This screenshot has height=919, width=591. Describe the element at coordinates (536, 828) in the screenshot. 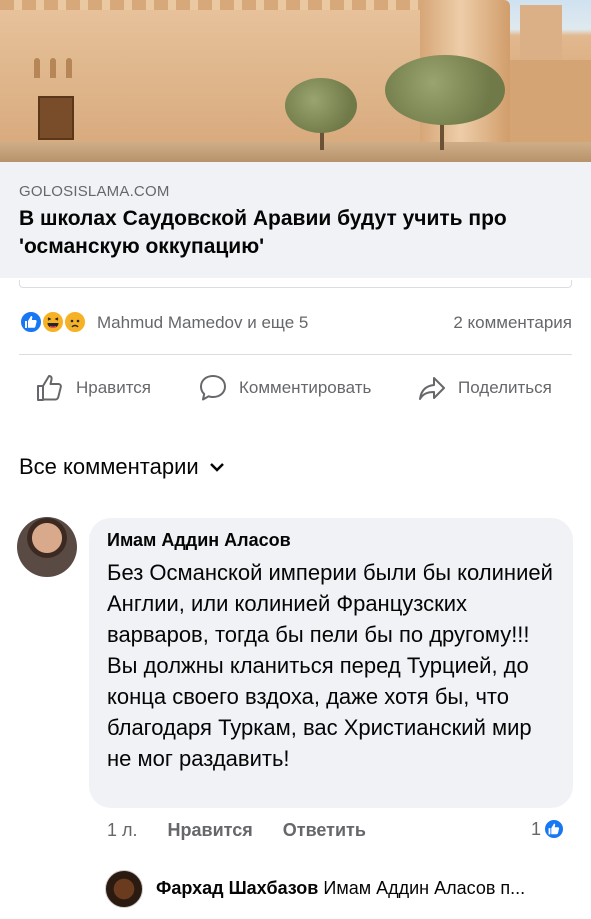

I see `comment-like-count: 1` at that location.